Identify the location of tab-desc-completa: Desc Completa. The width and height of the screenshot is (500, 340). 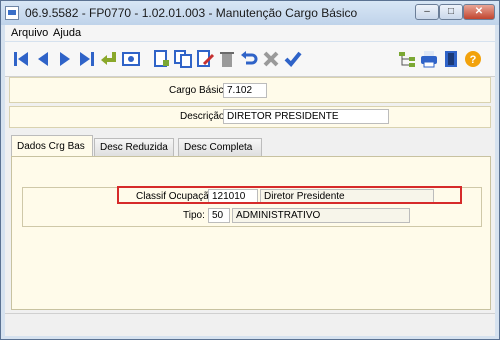
(220, 147).